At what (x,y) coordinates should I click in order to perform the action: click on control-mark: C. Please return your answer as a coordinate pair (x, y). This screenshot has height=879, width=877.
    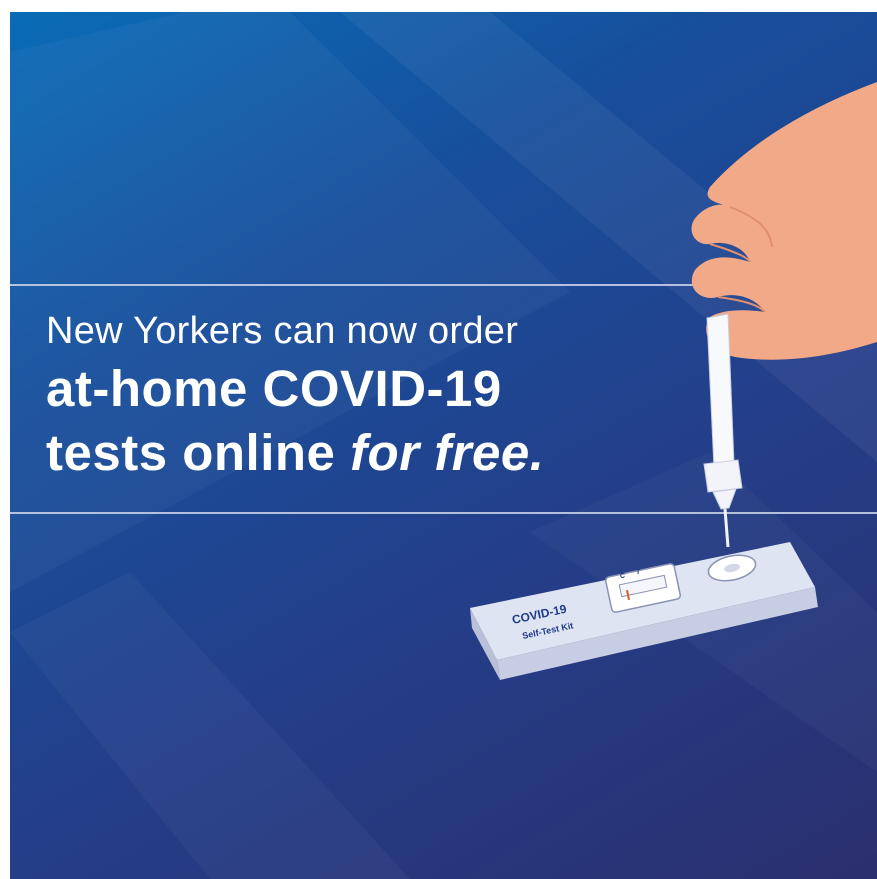
    Looking at the image, I should click on (622, 576).